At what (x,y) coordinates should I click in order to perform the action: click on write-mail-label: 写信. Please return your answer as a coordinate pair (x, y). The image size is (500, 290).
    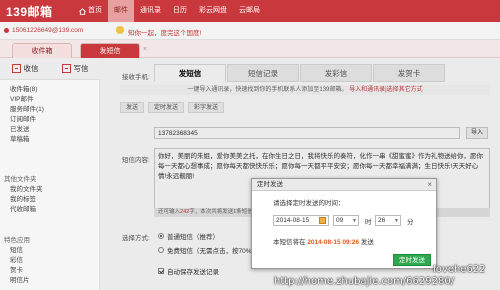
    Looking at the image, I should click on (81, 68).